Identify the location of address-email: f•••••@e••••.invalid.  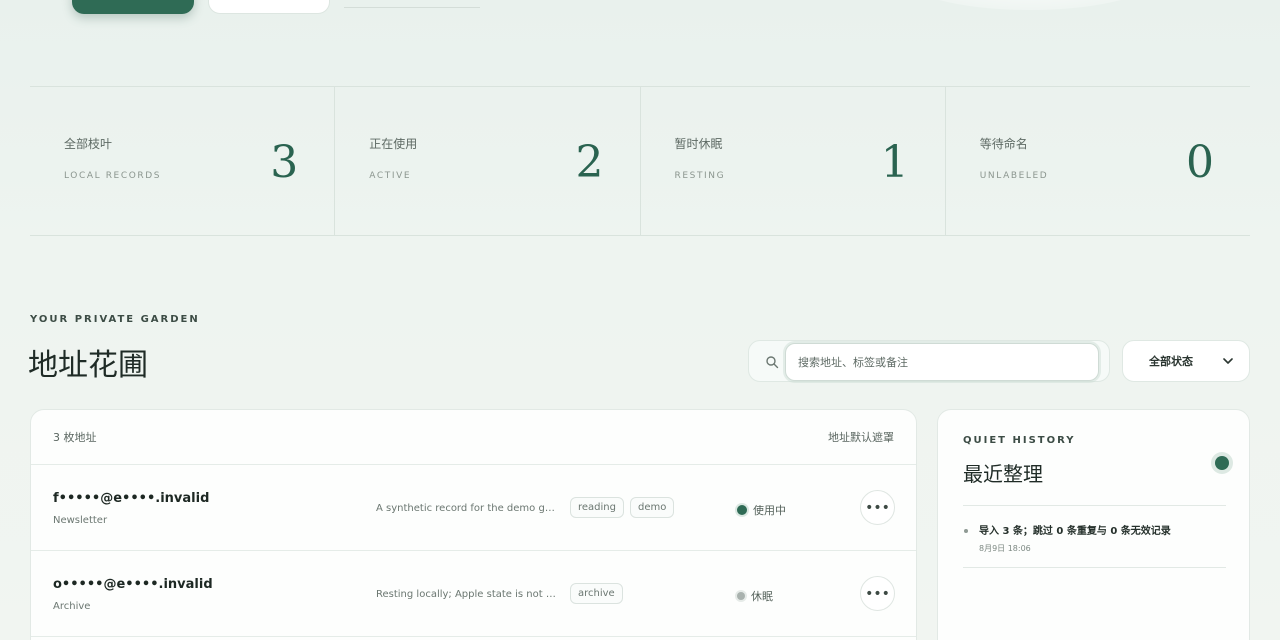
(131, 498).